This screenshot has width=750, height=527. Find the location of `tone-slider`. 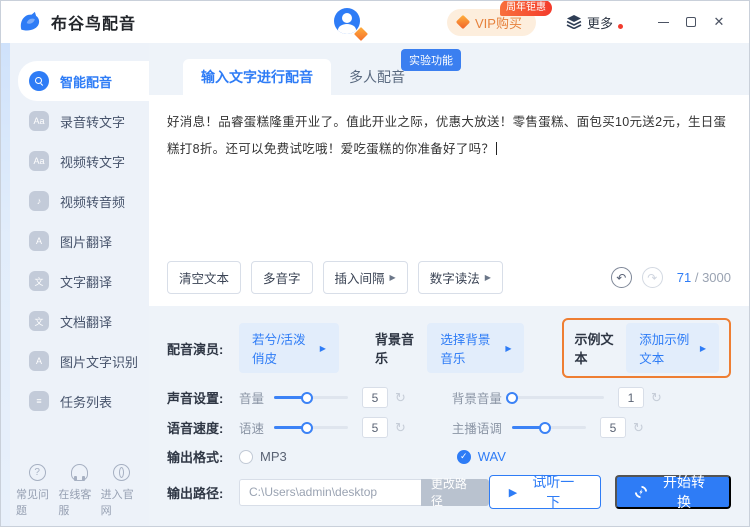

tone-slider is located at coordinates (548, 427).